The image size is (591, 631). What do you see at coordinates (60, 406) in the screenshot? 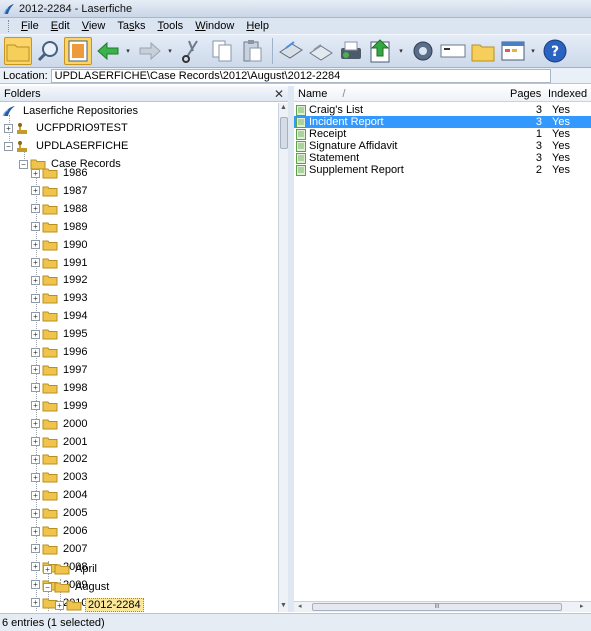
I see `tree-node-folder: +1999` at bounding box center [60, 406].